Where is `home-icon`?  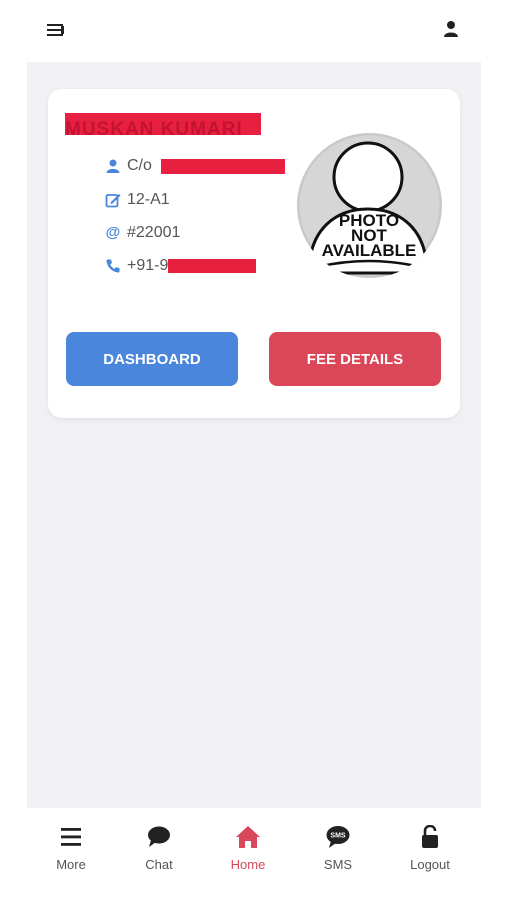
home-icon is located at coordinates (248, 837).